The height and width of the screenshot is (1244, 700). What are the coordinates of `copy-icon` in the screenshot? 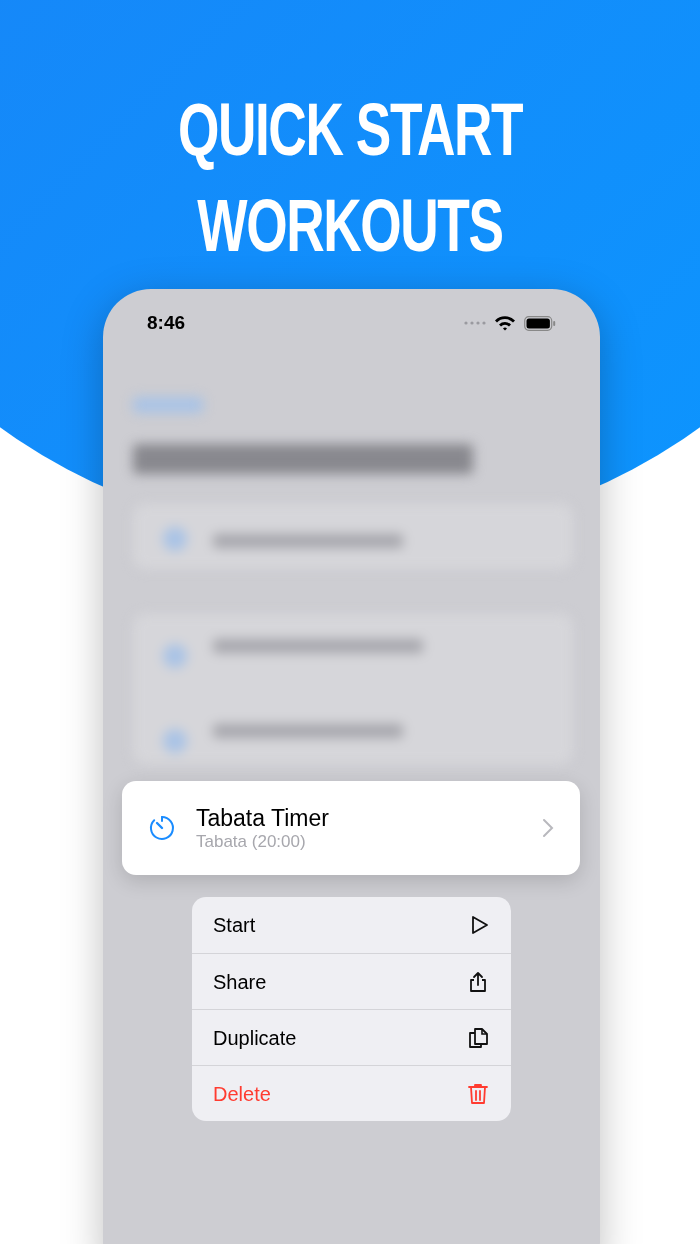 It's located at (478, 1037).